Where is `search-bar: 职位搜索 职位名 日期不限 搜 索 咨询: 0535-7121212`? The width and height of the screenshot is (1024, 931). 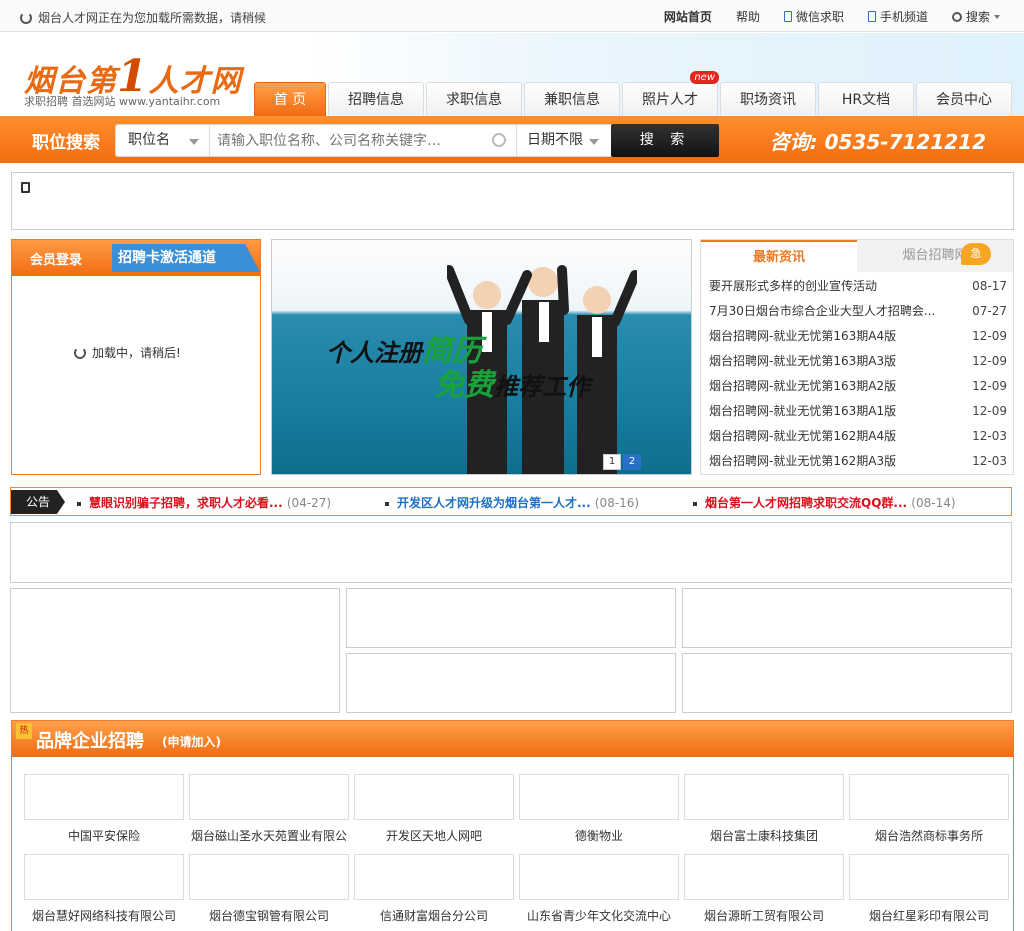 search-bar: 职位搜索 职位名 日期不限 搜 索 咨询: 0535-7121212 is located at coordinates (512, 139).